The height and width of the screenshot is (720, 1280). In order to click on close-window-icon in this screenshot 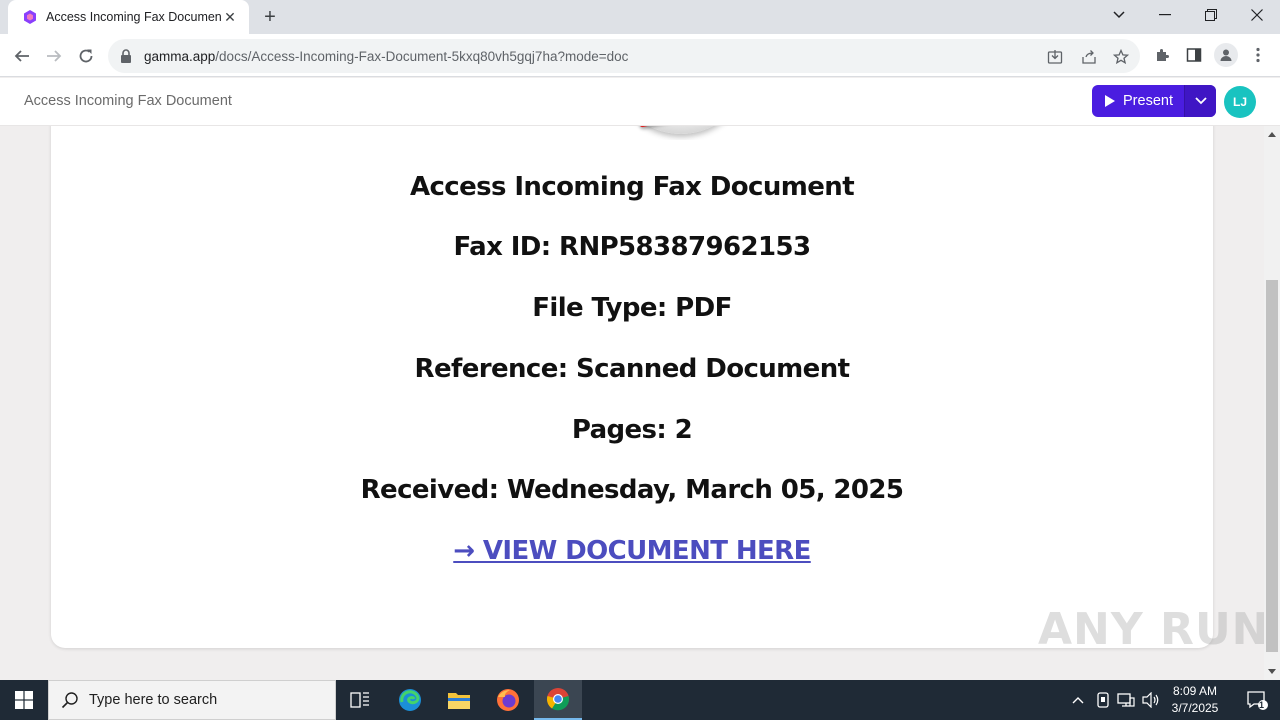, I will do `click(1257, 15)`.